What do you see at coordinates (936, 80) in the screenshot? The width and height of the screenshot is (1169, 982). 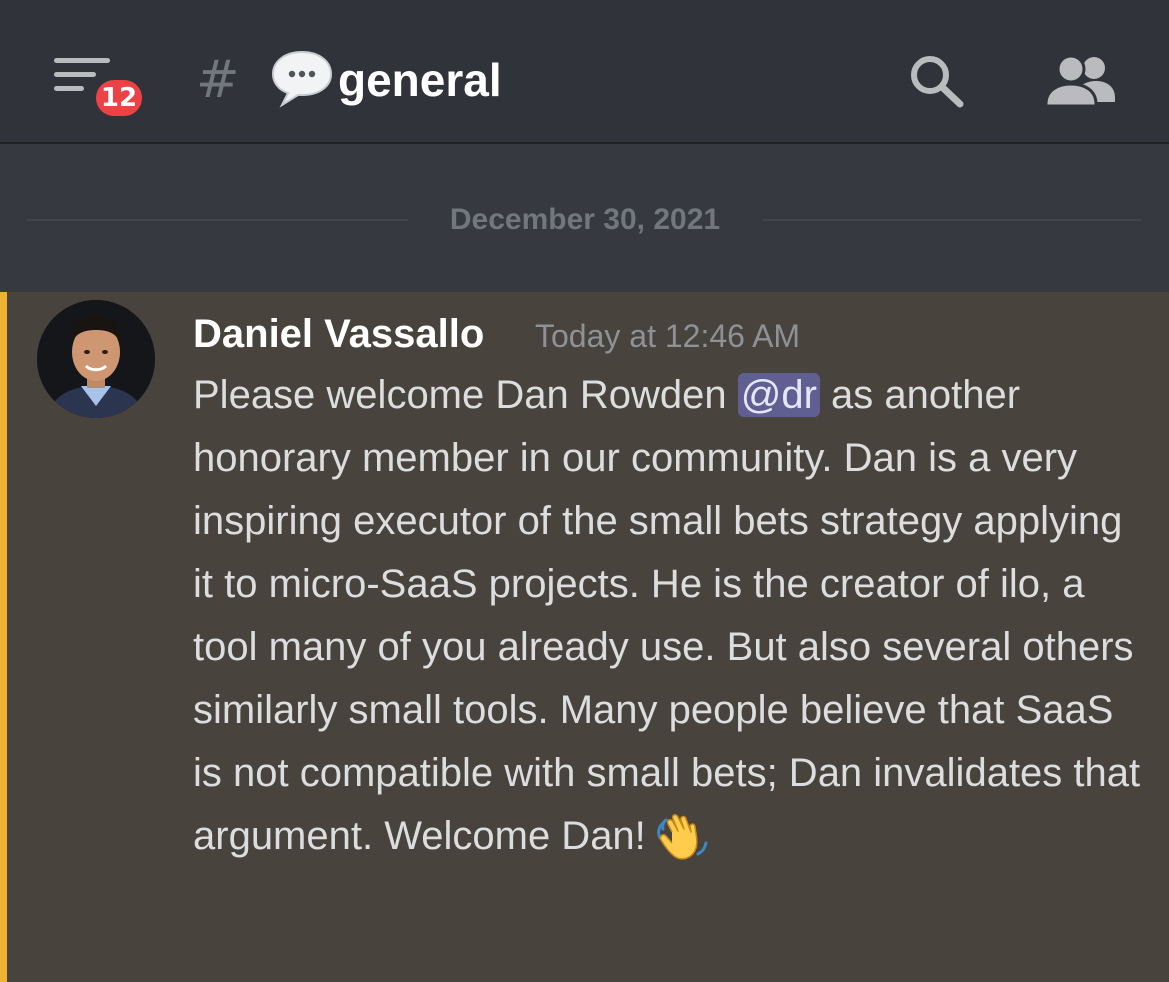 I see `search-icon` at bounding box center [936, 80].